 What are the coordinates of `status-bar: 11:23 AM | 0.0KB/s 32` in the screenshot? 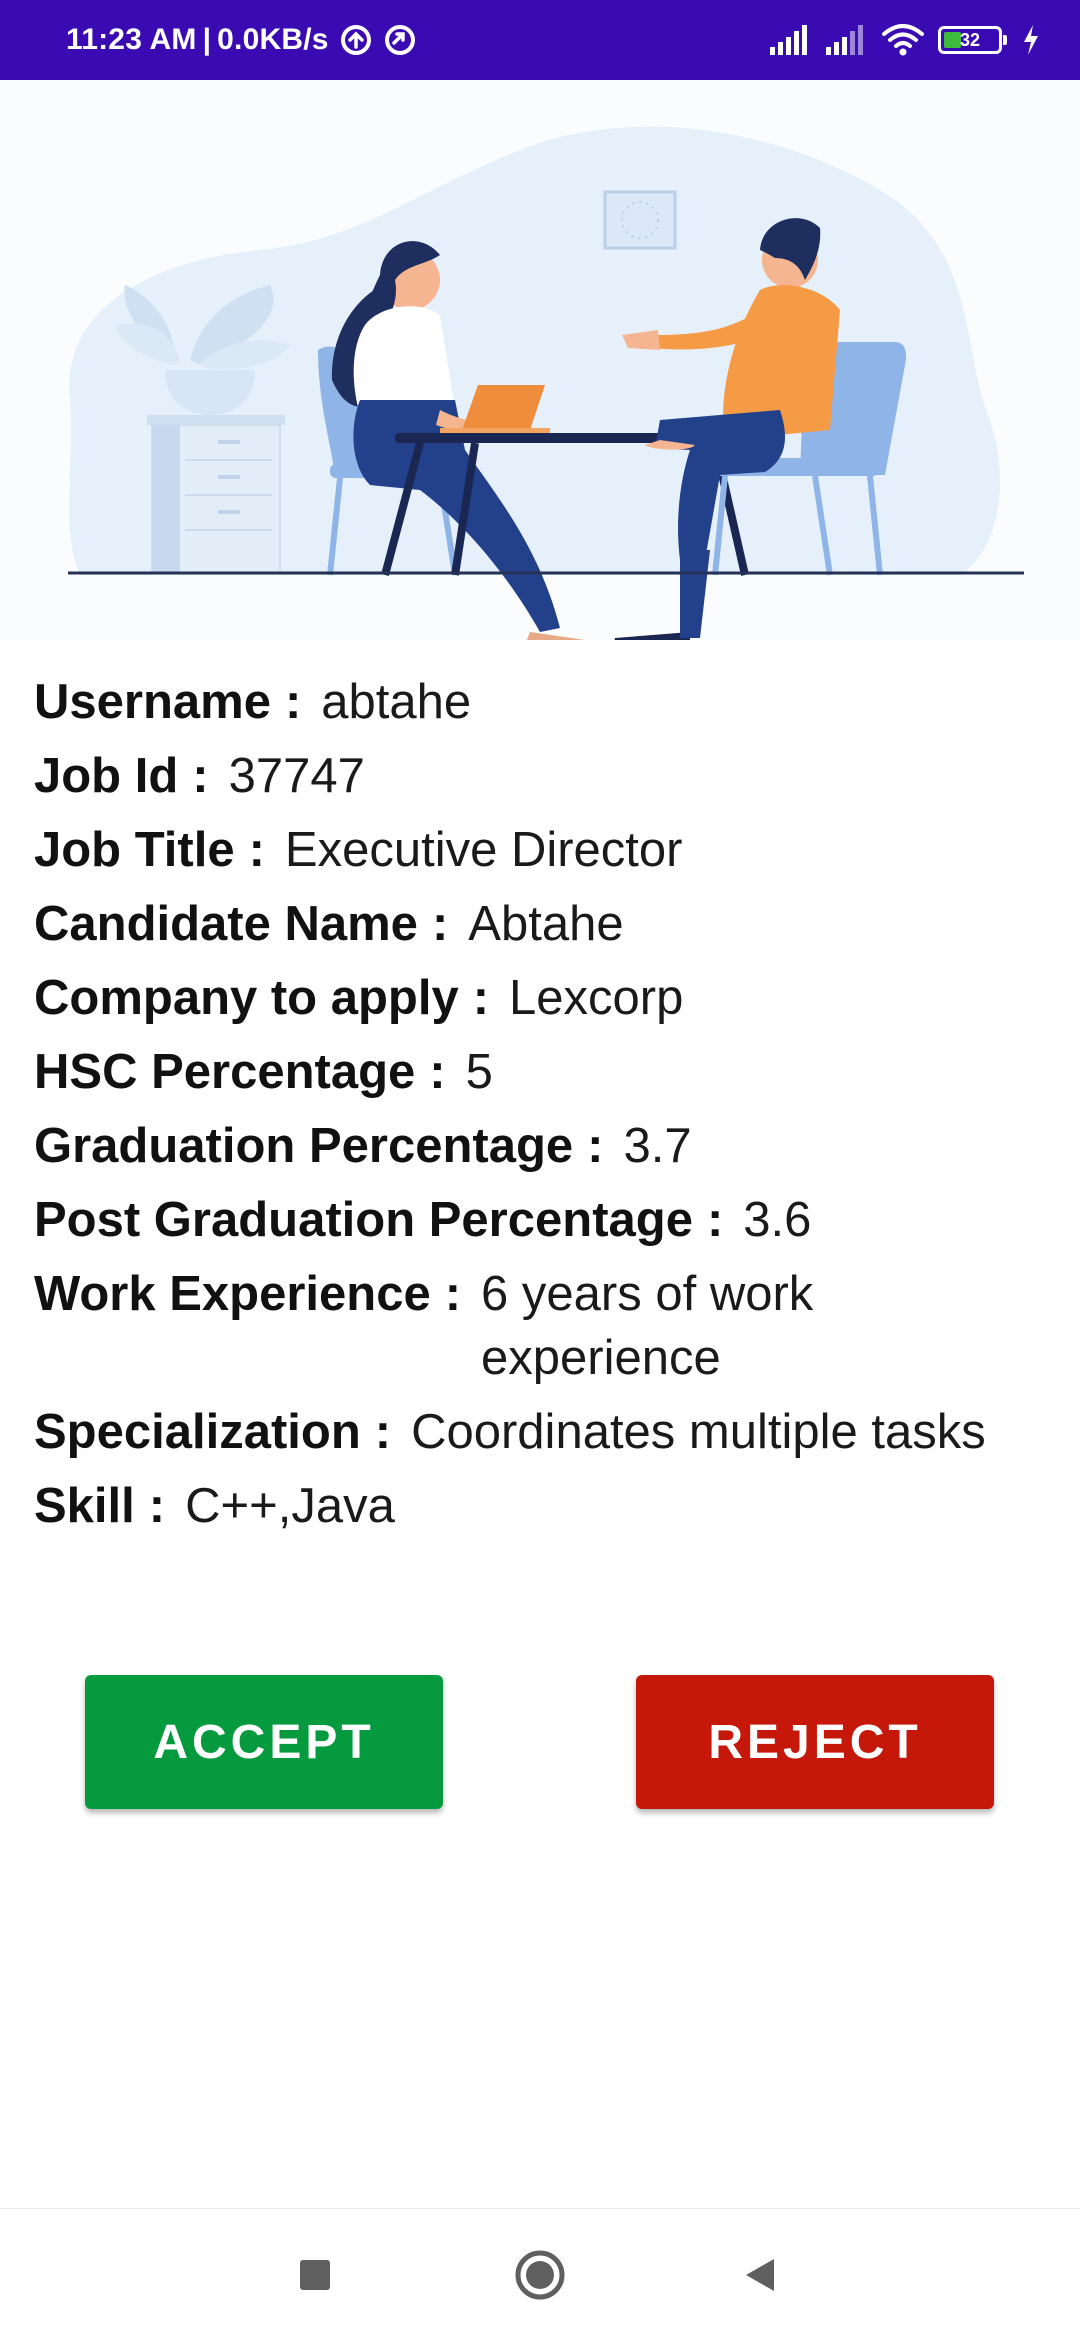 It's located at (540, 40).